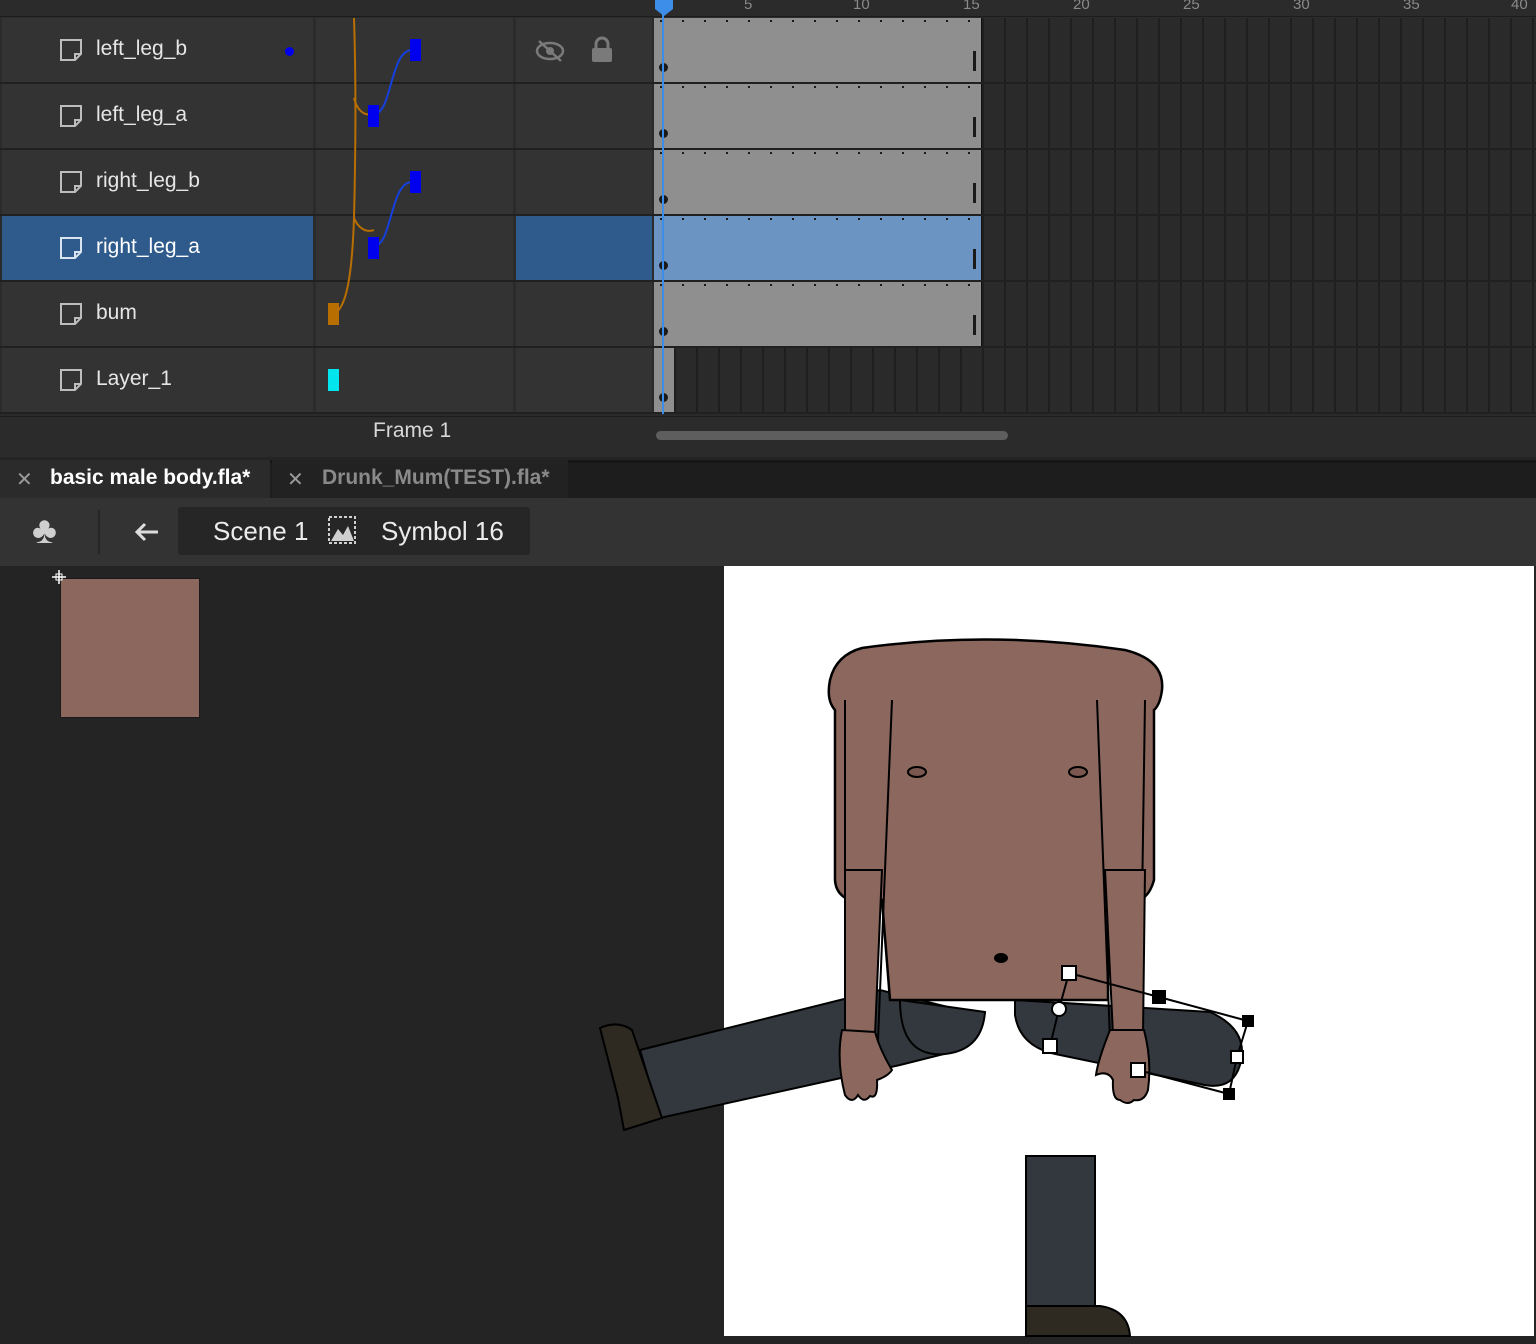  I want to click on timeline-scrollbar, so click(832, 435).